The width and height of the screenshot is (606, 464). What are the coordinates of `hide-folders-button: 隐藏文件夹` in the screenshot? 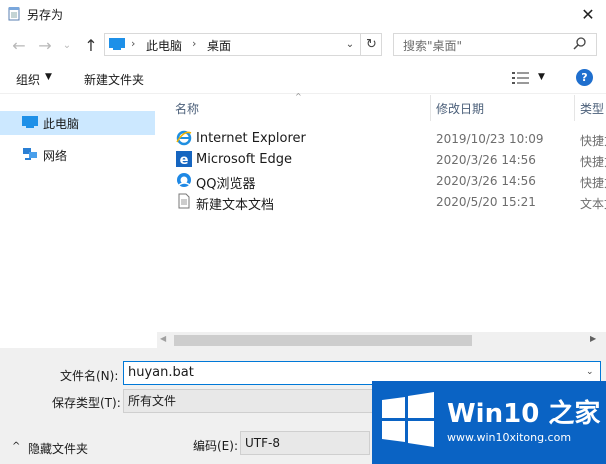 It's located at (58, 448).